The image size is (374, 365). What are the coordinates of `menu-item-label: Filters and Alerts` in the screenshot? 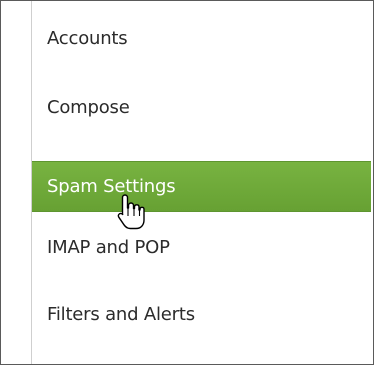 It's located at (121, 314).